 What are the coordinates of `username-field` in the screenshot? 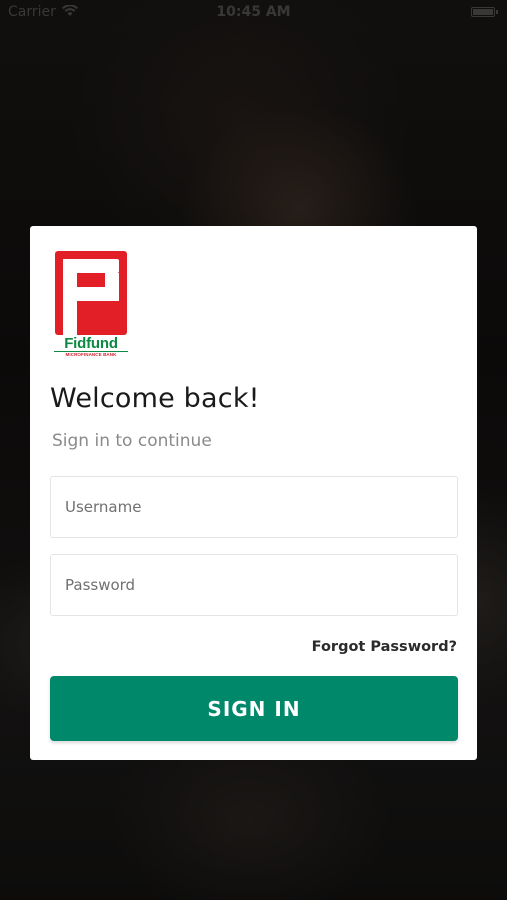 It's located at (254, 507).